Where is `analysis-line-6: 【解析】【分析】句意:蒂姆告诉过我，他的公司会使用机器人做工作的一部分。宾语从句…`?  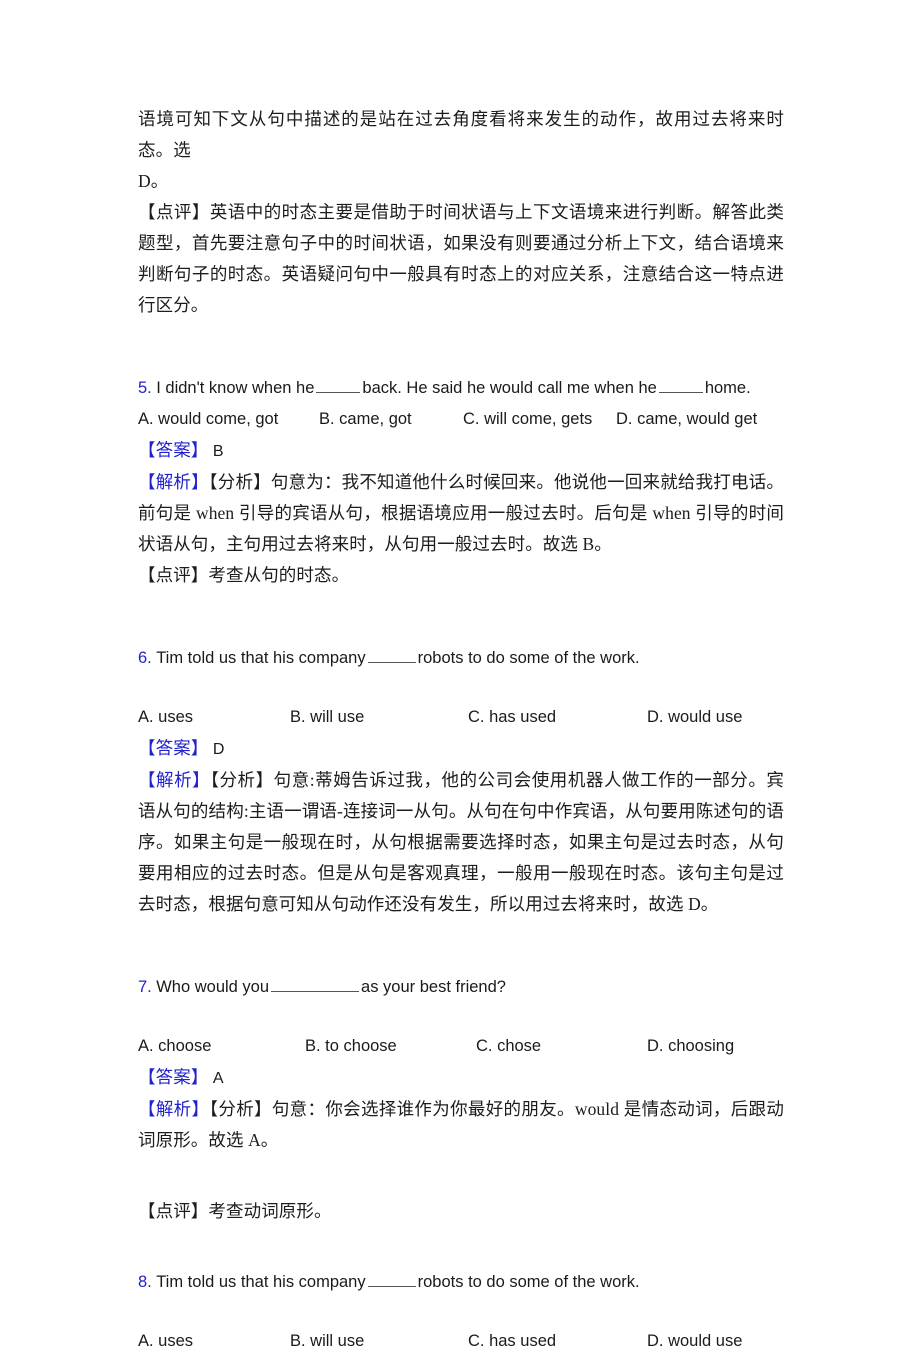 analysis-line-6: 【解析】【分析】句意:蒂姆告诉过我，他的公司会使用机器人做工作的一部分。宾语从句… is located at coordinates (461, 842).